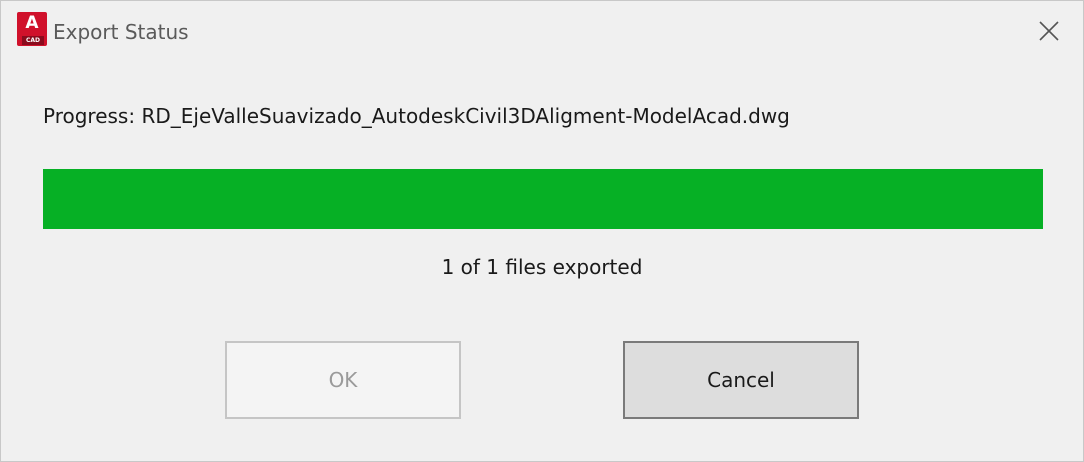 This screenshot has height=462, width=1084. I want to click on progress-bar, so click(543, 199).